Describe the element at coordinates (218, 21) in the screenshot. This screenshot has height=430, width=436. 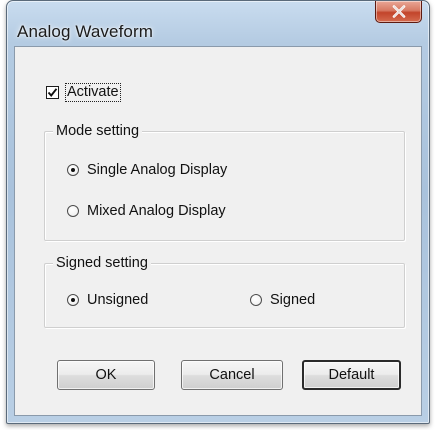
I see `title-bar: Analog Waveform` at that location.